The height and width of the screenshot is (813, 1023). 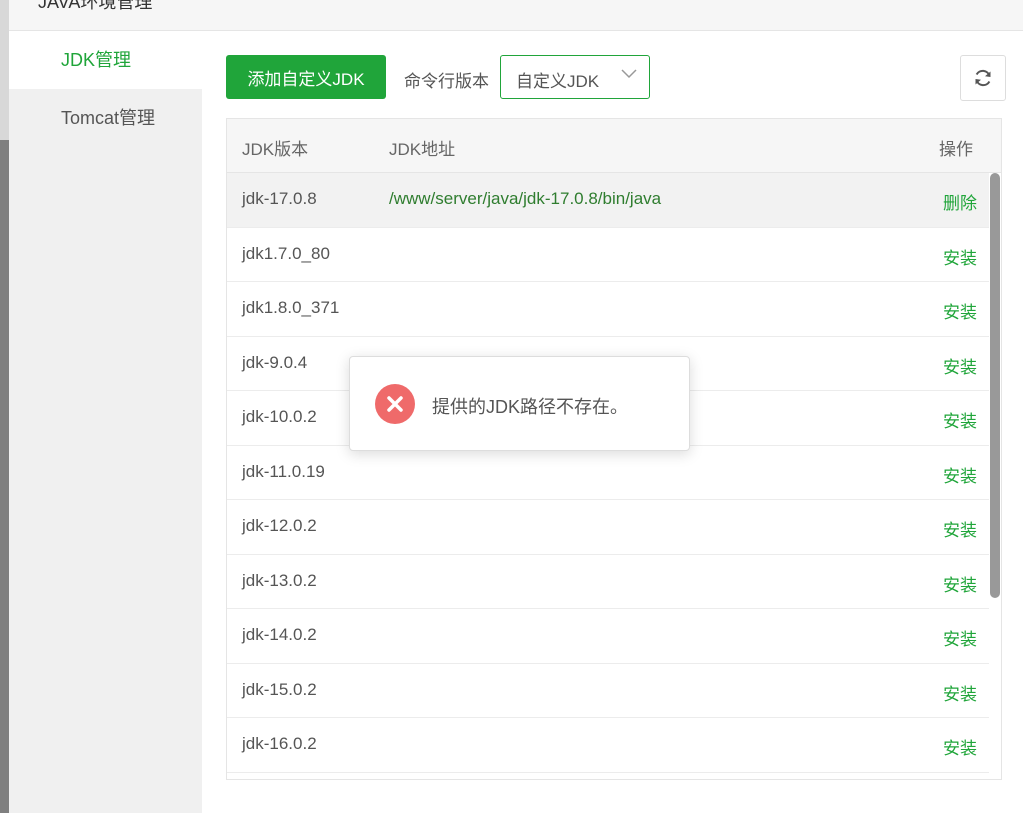 I want to click on table-row: jdk-16.0.2 安装, so click(x=608, y=745).